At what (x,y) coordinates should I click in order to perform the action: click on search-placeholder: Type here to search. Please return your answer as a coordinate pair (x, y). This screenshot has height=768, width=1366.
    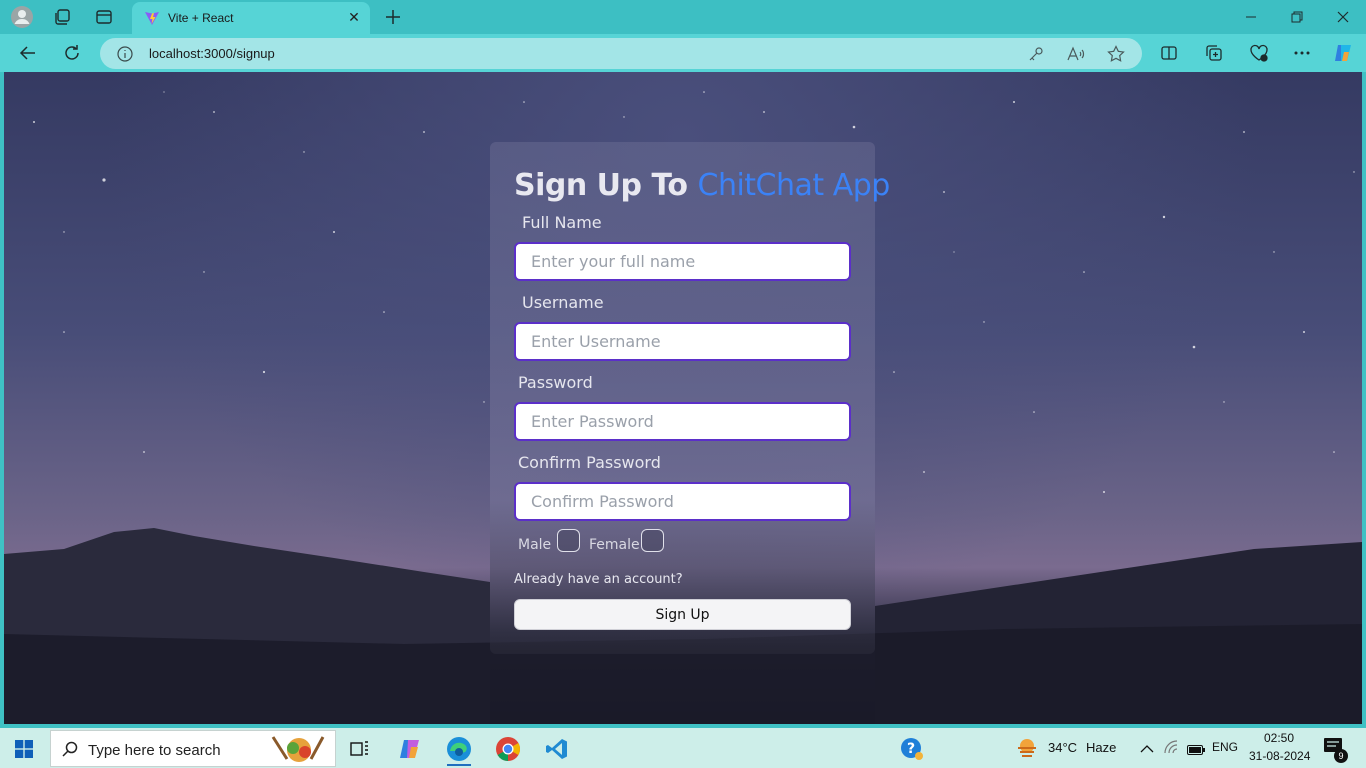
    Looking at the image, I should click on (154, 750).